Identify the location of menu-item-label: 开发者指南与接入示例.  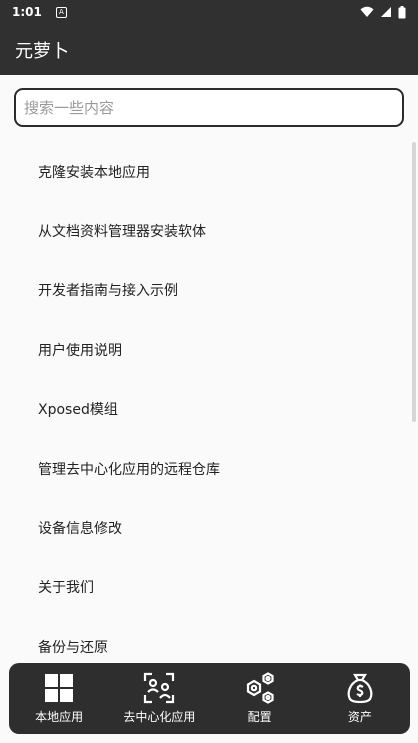
(108, 291).